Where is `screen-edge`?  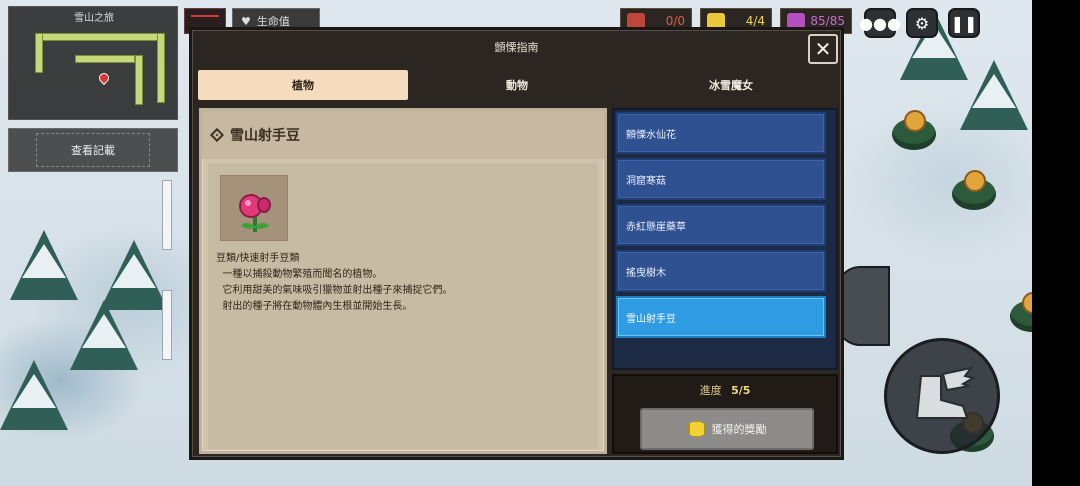
screen-edge is located at coordinates (1056, 243).